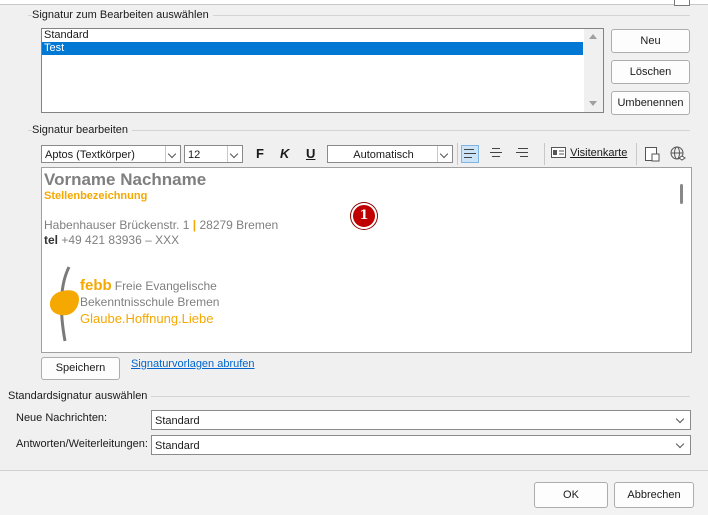 This screenshot has height=515, width=708. What do you see at coordinates (312, 48) in the screenshot?
I see `signature-item-test: Test` at bounding box center [312, 48].